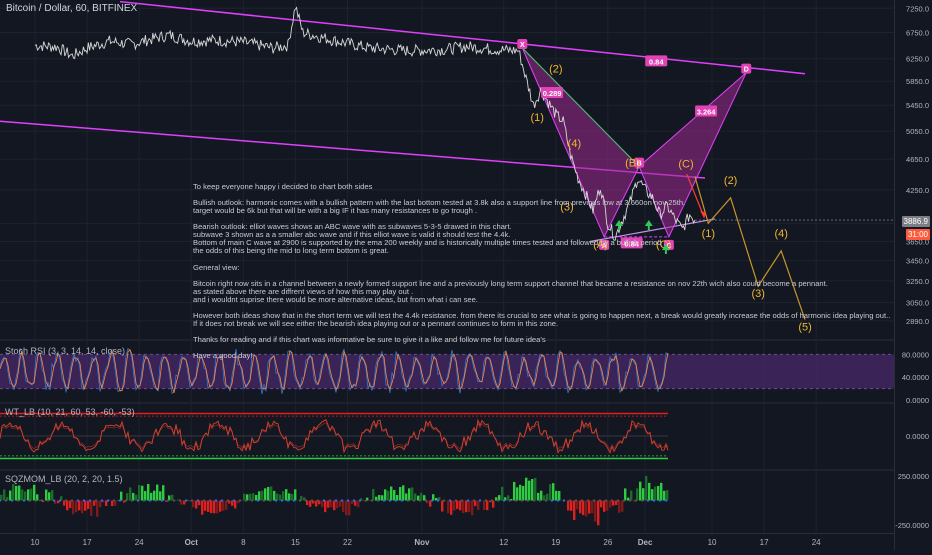  What do you see at coordinates (216, 268) in the screenshot?
I see `note-line: General view:` at bounding box center [216, 268].